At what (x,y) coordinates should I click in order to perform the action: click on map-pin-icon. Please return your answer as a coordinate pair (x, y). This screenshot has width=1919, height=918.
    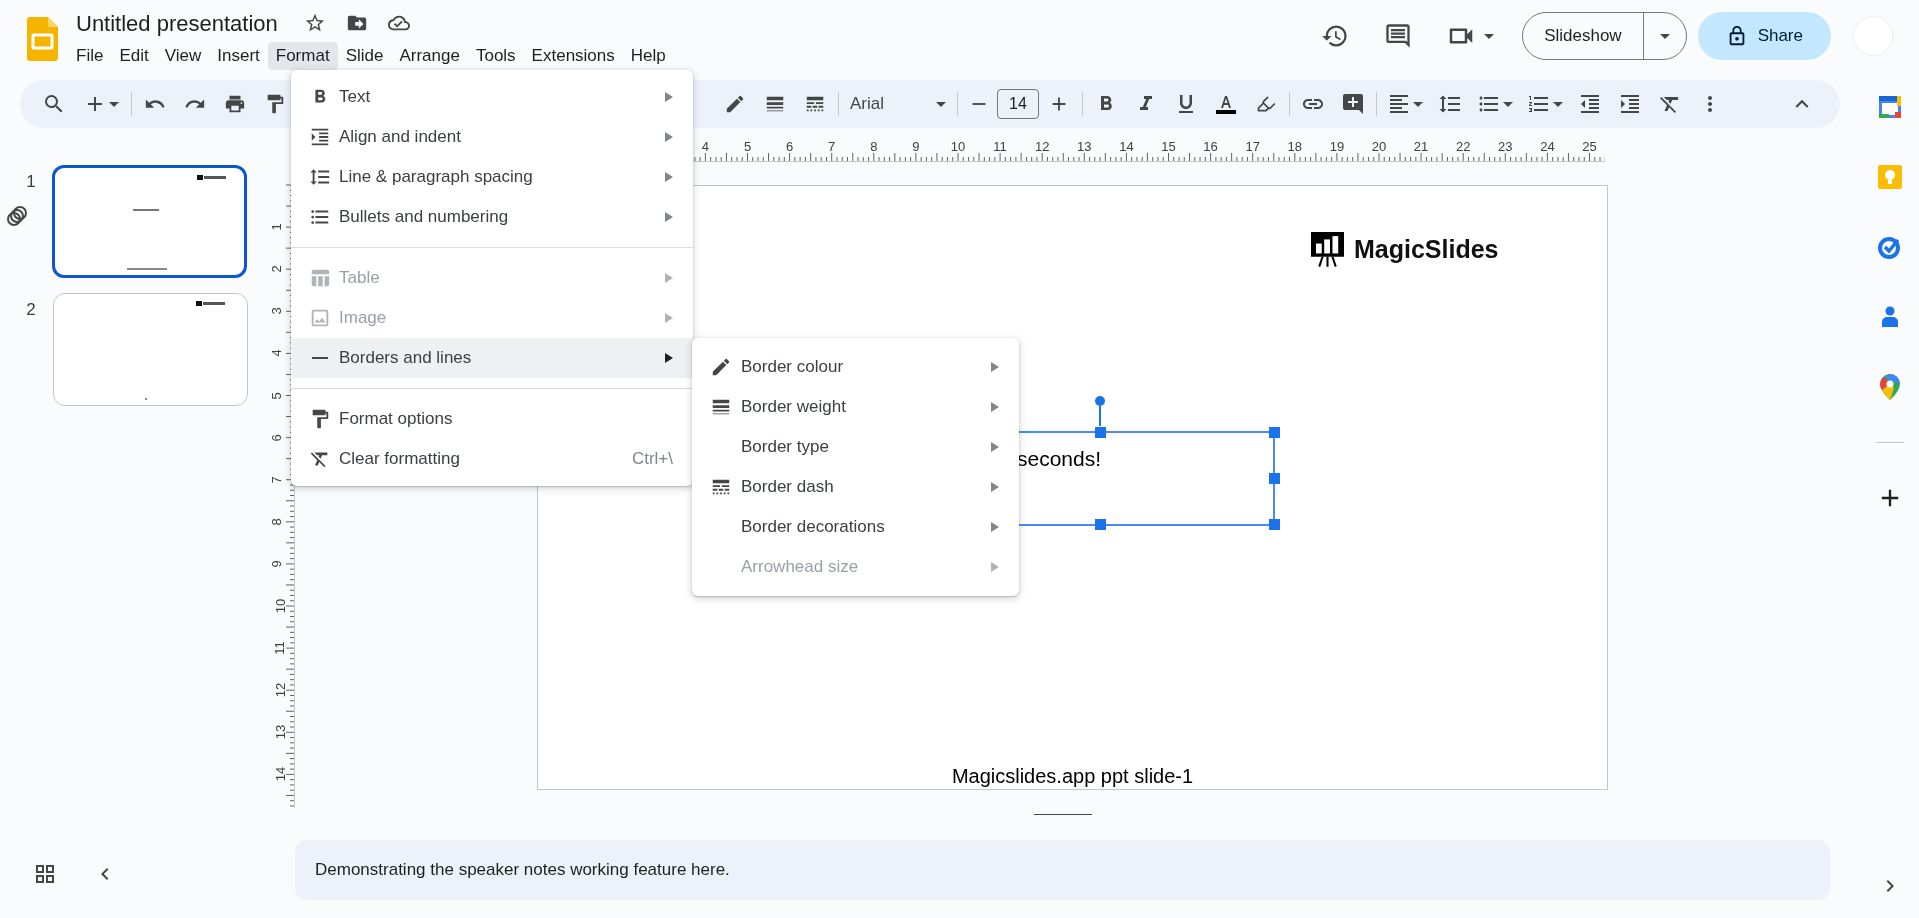
    Looking at the image, I should click on (1889, 387).